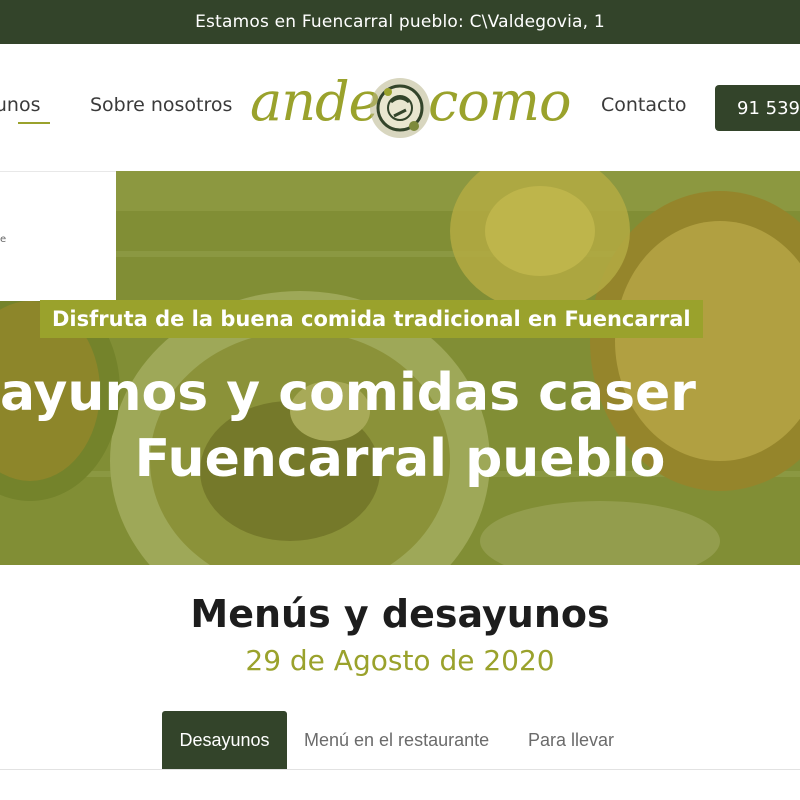  What do you see at coordinates (400, 459) in the screenshot?
I see `hero-heading-line-2: Fuencarral pueblo` at bounding box center [400, 459].